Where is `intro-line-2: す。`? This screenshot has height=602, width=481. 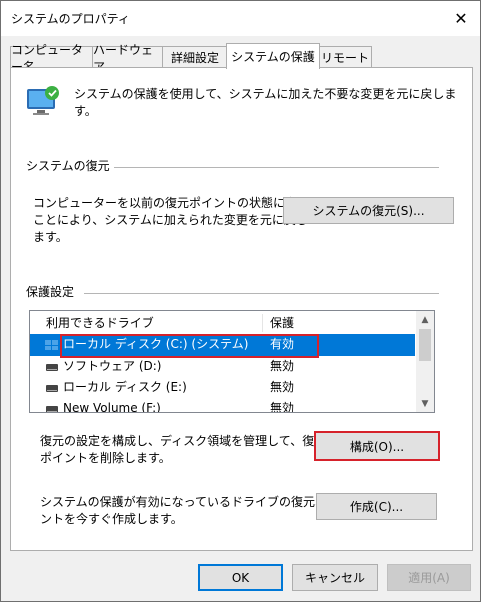 intro-line-2: す。 is located at coordinates (85, 111).